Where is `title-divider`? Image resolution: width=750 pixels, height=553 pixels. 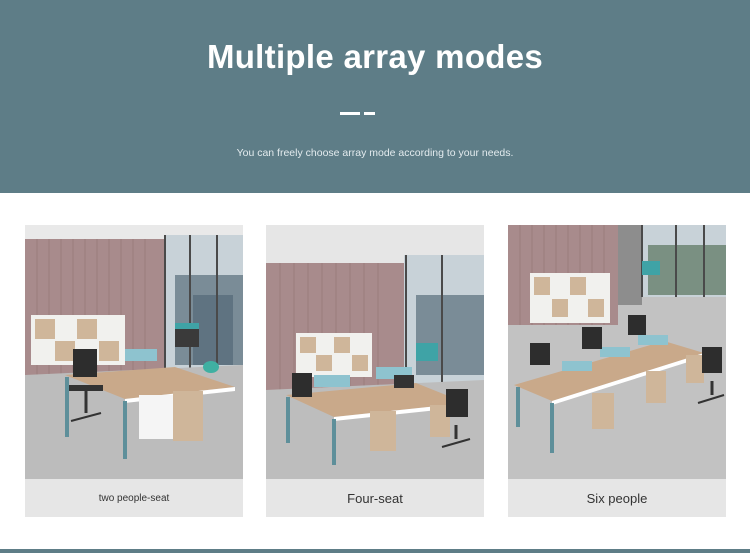 title-divider is located at coordinates (360, 113).